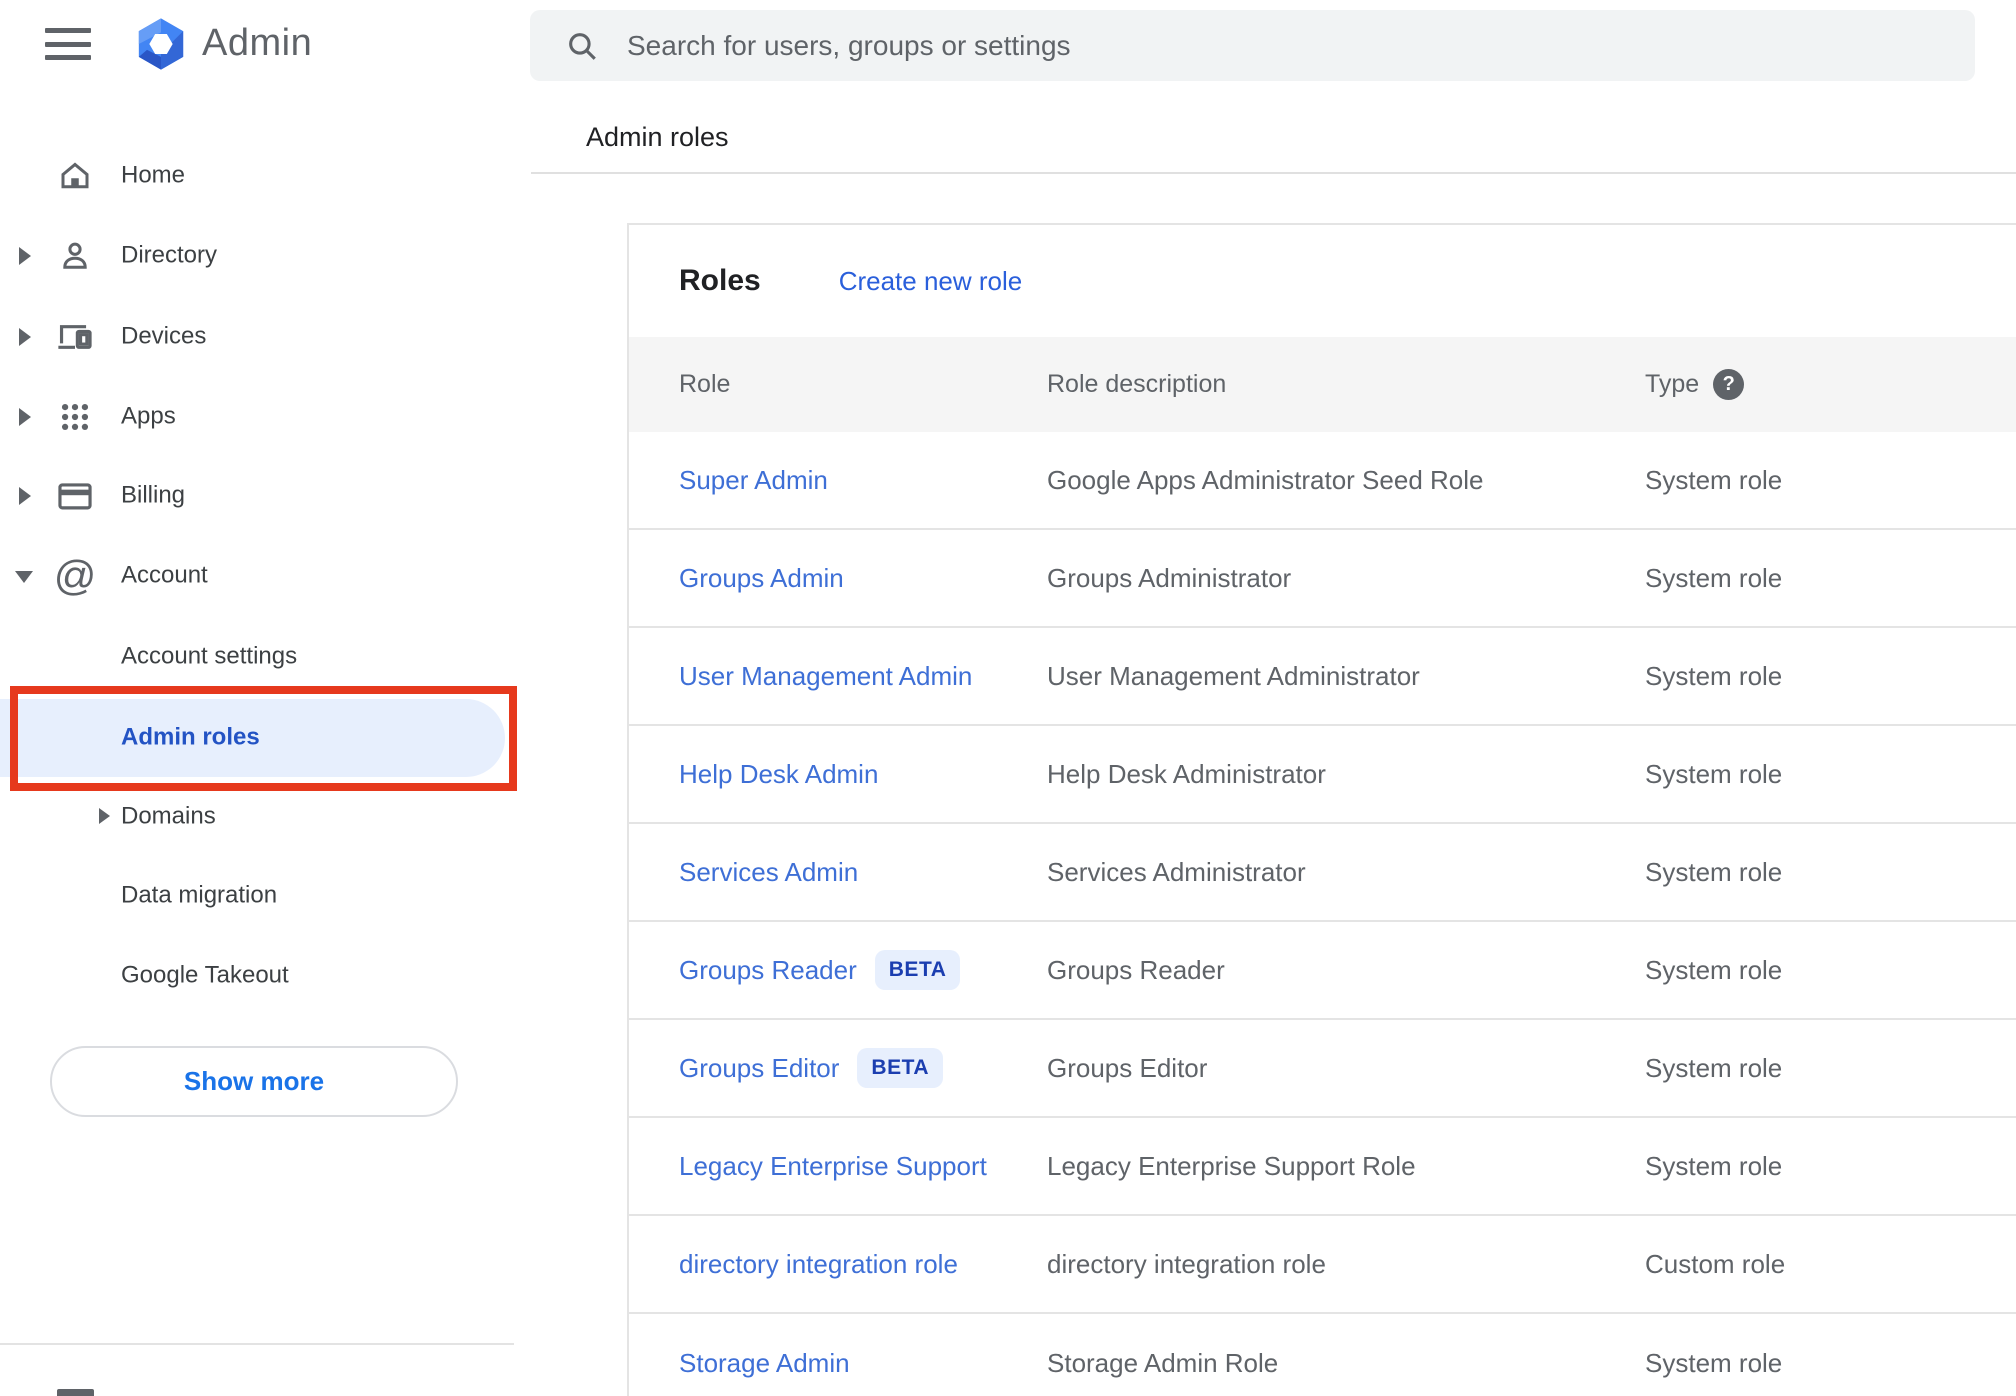 This screenshot has width=2016, height=1396. I want to click on role-description: Help Desk Administrator, so click(1186, 773).